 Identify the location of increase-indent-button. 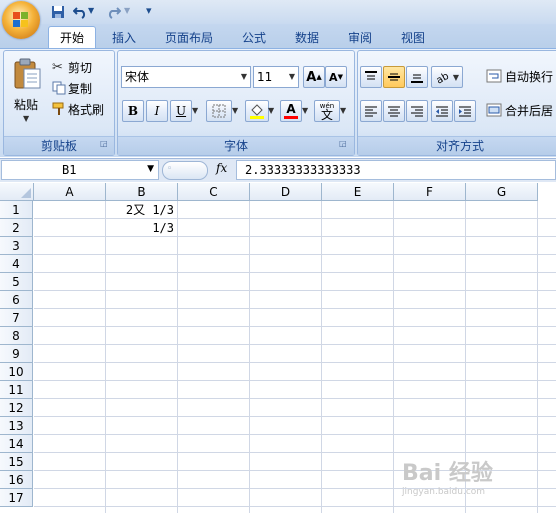
(465, 111).